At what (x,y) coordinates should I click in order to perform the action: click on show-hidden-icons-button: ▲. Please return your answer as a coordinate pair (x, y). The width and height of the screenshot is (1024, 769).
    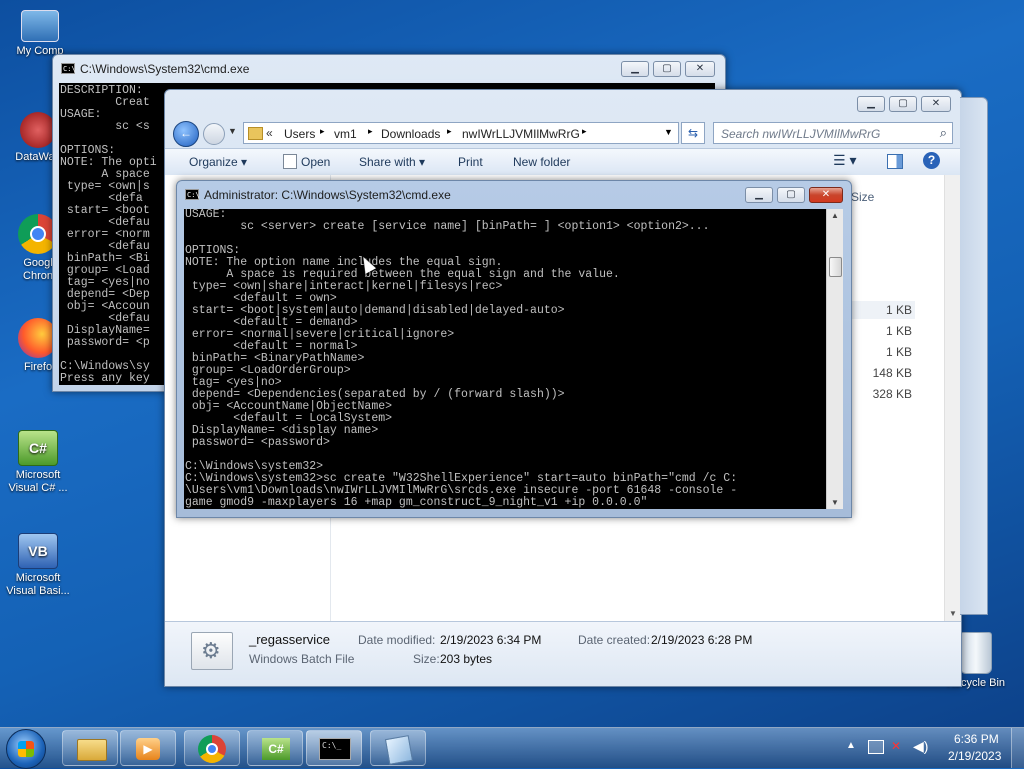
    Looking at the image, I should click on (851, 745).